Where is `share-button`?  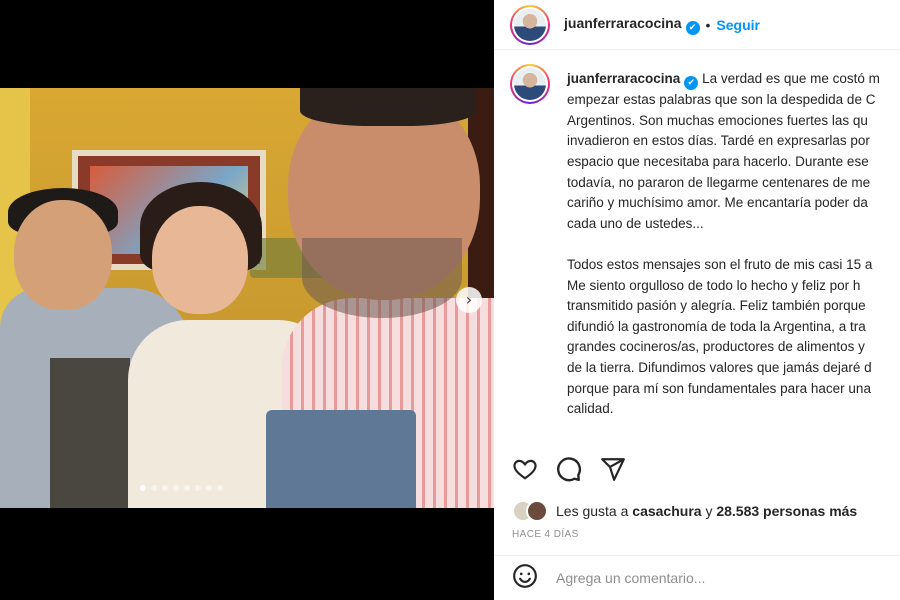 share-button is located at coordinates (613, 469).